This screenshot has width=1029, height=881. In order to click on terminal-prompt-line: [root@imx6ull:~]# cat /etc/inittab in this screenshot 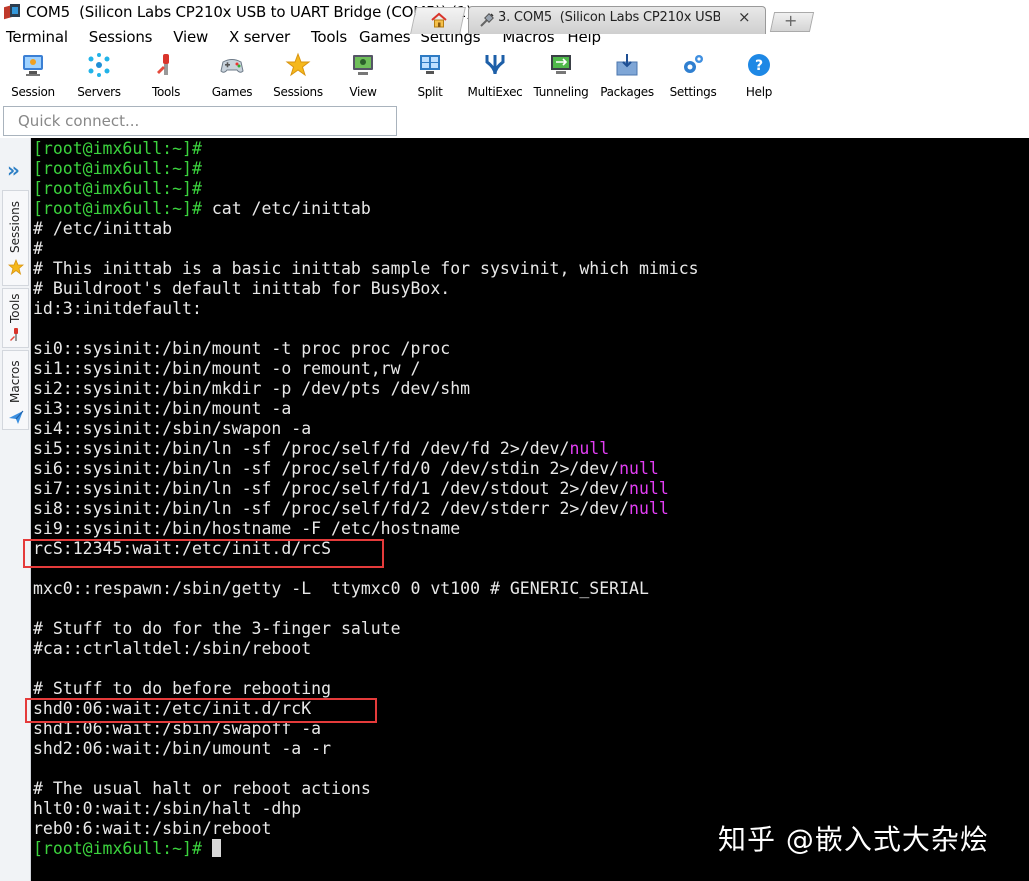, I will do `click(202, 209)`.